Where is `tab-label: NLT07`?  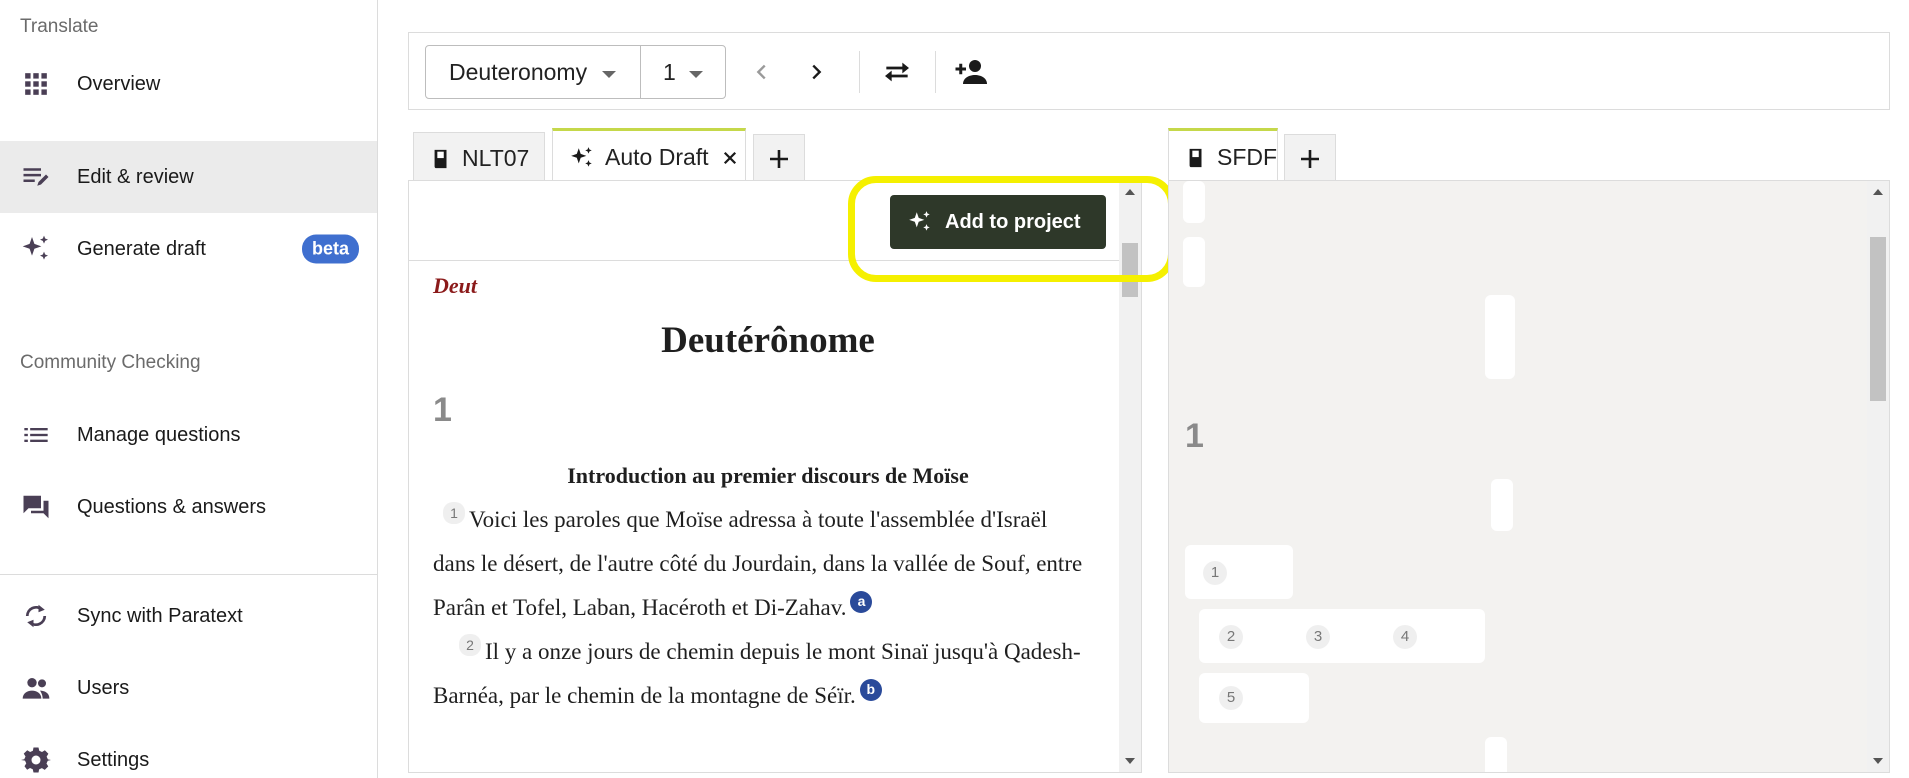 tab-label: NLT07 is located at coordinates (496, 158).